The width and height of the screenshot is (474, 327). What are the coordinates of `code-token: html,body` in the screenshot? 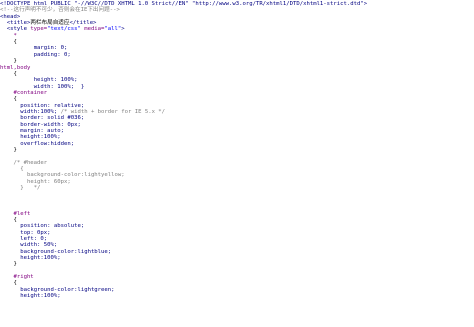 It's located at (15, 67).